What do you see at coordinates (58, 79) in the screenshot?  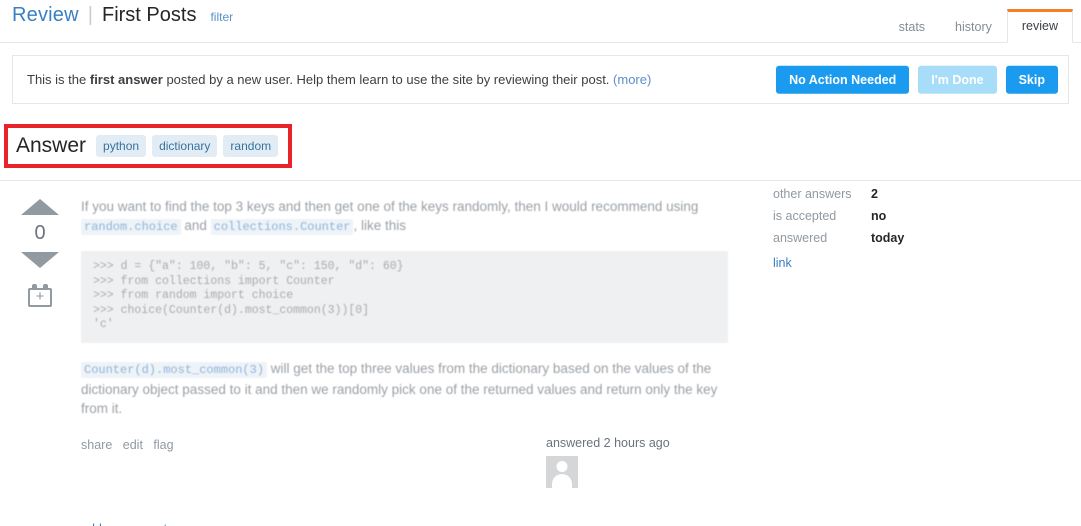 I see `instruction-text-before: This is the` at bounding box center [58, 79].